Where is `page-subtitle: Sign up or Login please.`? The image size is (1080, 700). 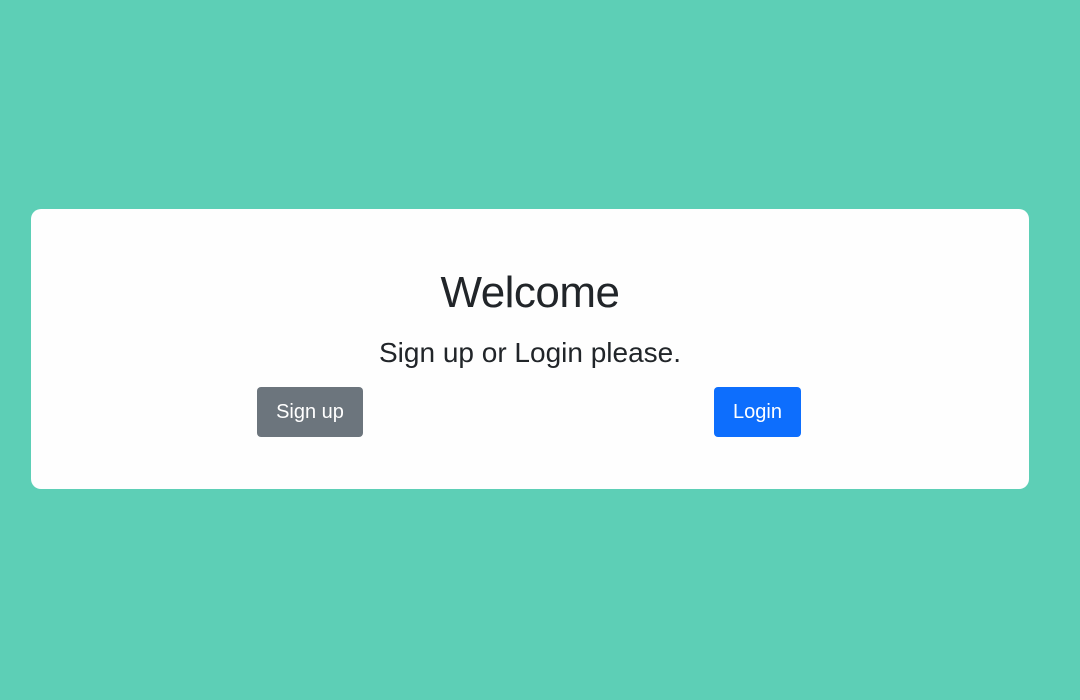 page-subtitle: Sign up or Login please. is located at coordinates (530, 352).